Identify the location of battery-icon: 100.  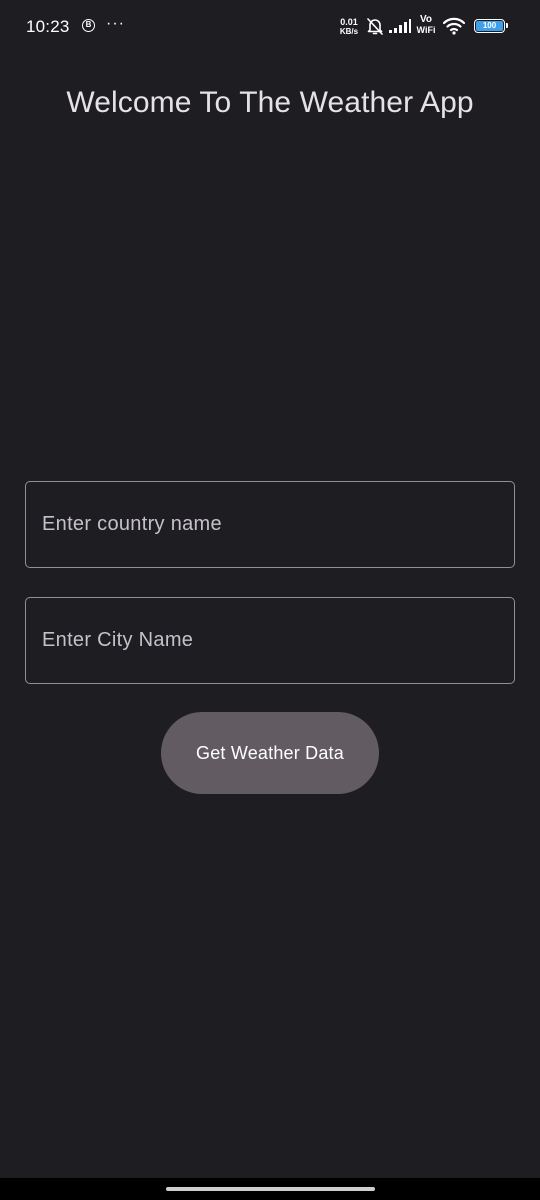
(491, 26).